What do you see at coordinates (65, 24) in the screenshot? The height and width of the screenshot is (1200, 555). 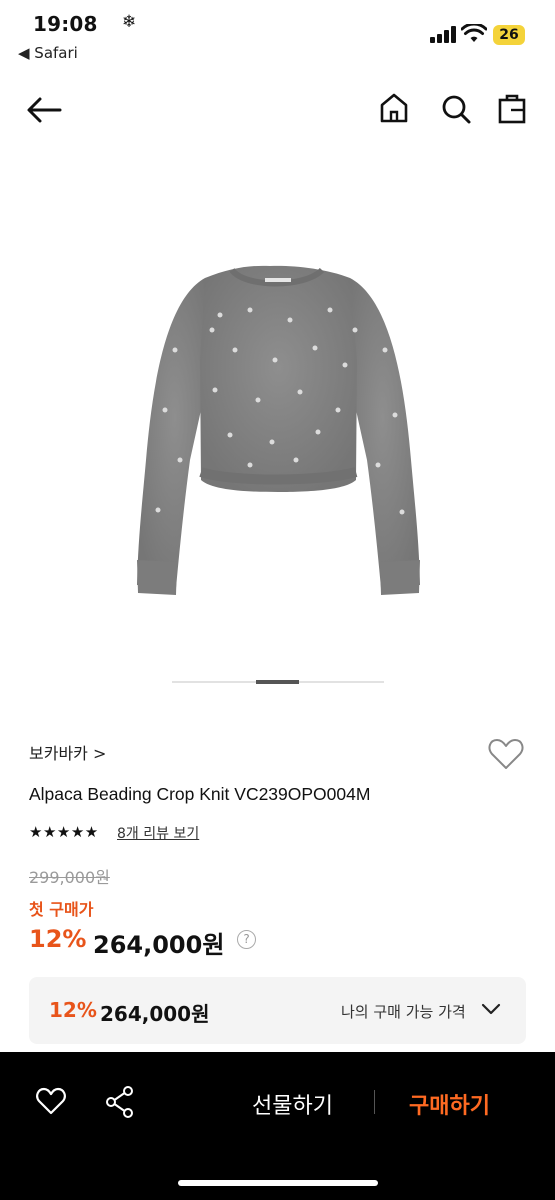 I see `status-time: 19:08` at bounding box center [65, 24].